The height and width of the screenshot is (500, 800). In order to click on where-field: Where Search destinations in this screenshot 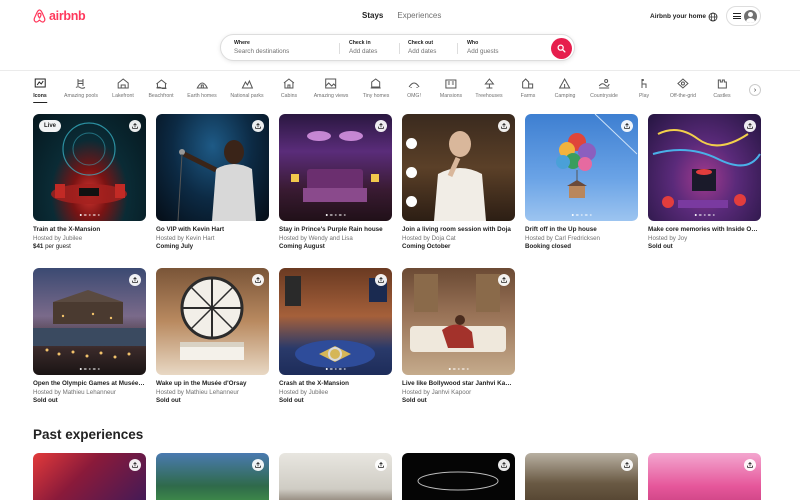, I will do `click(261, 47)`.